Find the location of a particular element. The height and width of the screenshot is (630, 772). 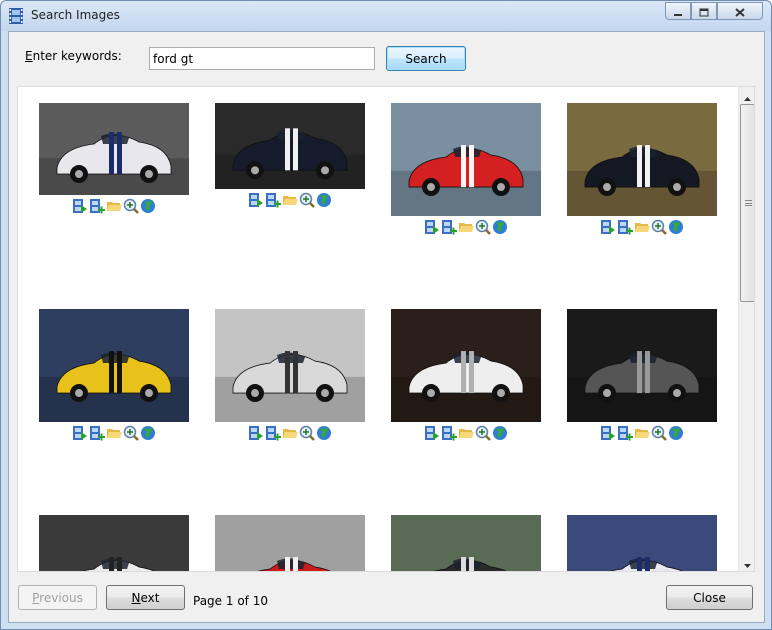

scroll-thumb is located at coordinates (747, 203).